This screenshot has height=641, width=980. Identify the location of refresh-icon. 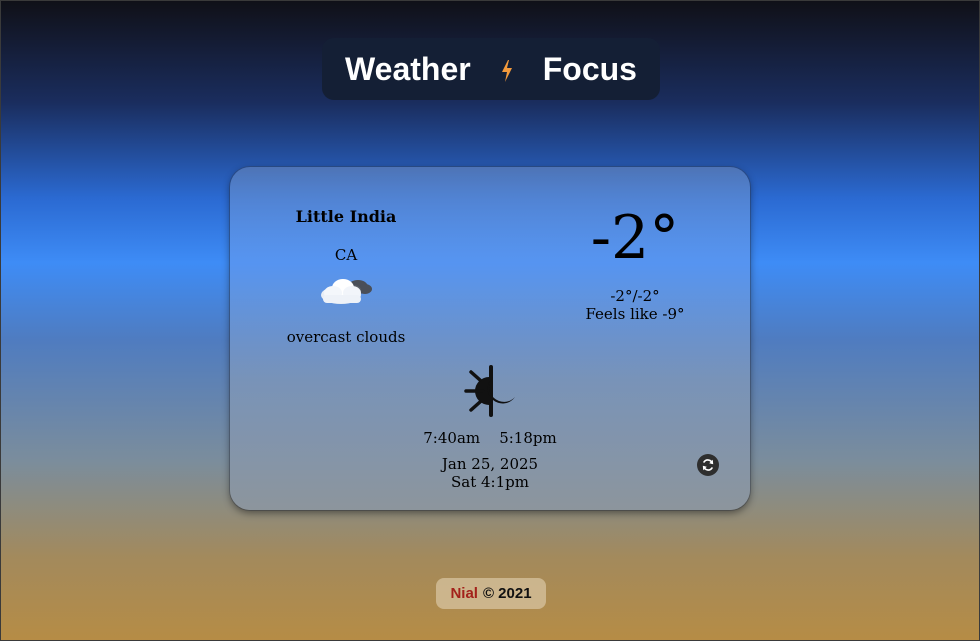
(708, 465).